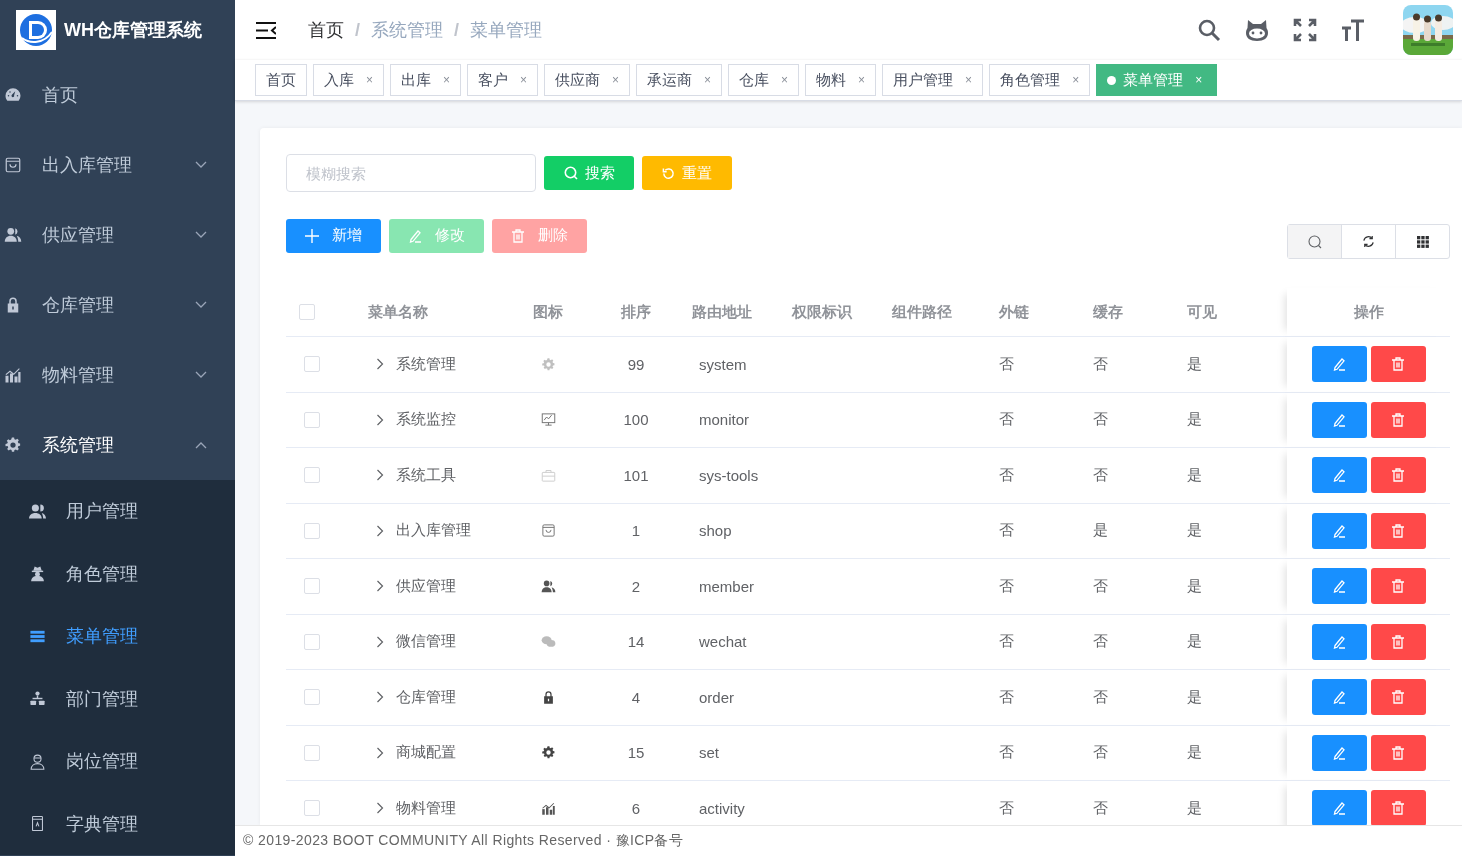 The width and height of the screenshot is (1462, 856). What do you see at coordinates (426, 80) in the screenshot?
I see `tab: 出库 ×` at bounding box center [426, 80].